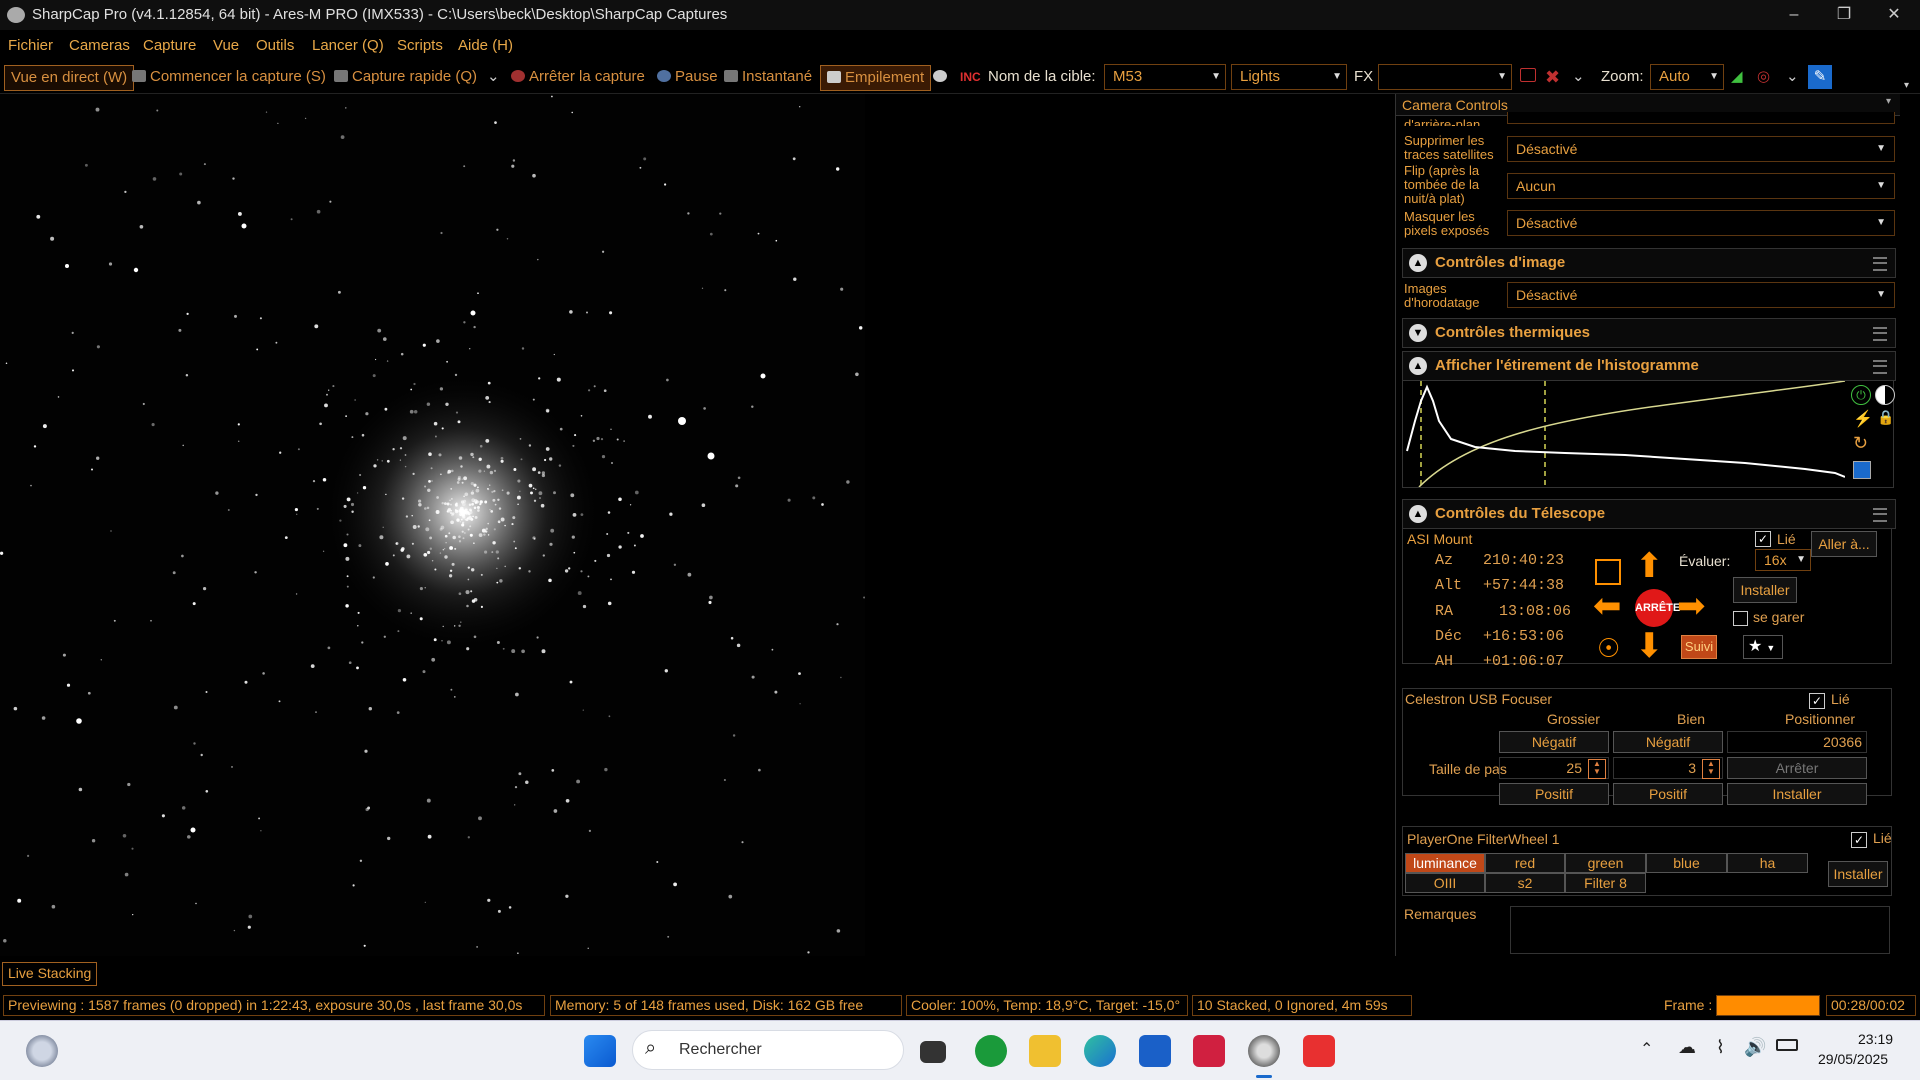 This screenshot has height=1080, width=1920. Describe the element at coordinates (1646, 1049) in the screenshot. I see `show-hidden-icons: ⌃` at that location.